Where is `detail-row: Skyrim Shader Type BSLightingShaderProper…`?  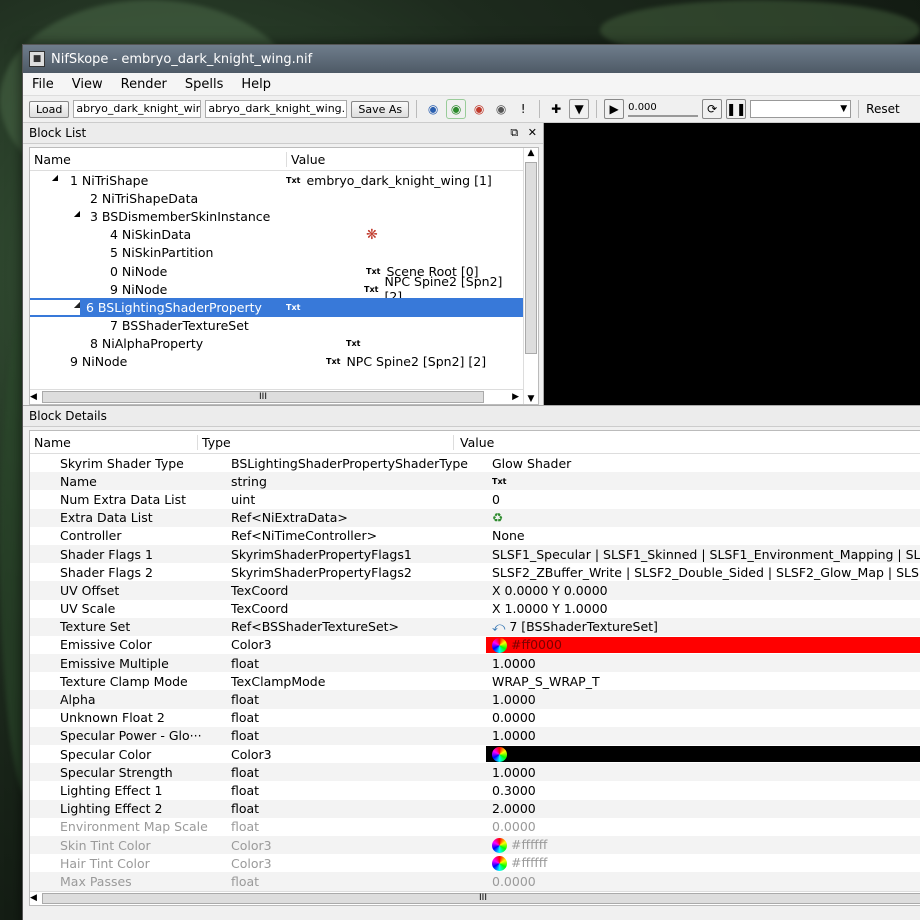 detail-row: Skyrim Shader Type BSLightingShaderProper… is located at coordinates (475, 463).